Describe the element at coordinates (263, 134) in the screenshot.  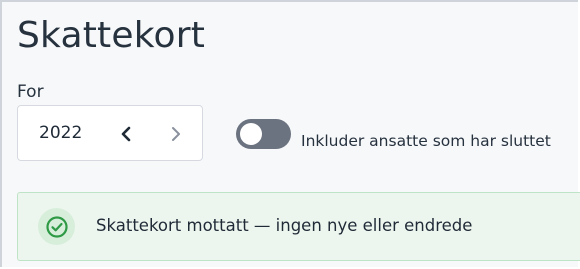
I see `include-former-employees-toggle` at that location.